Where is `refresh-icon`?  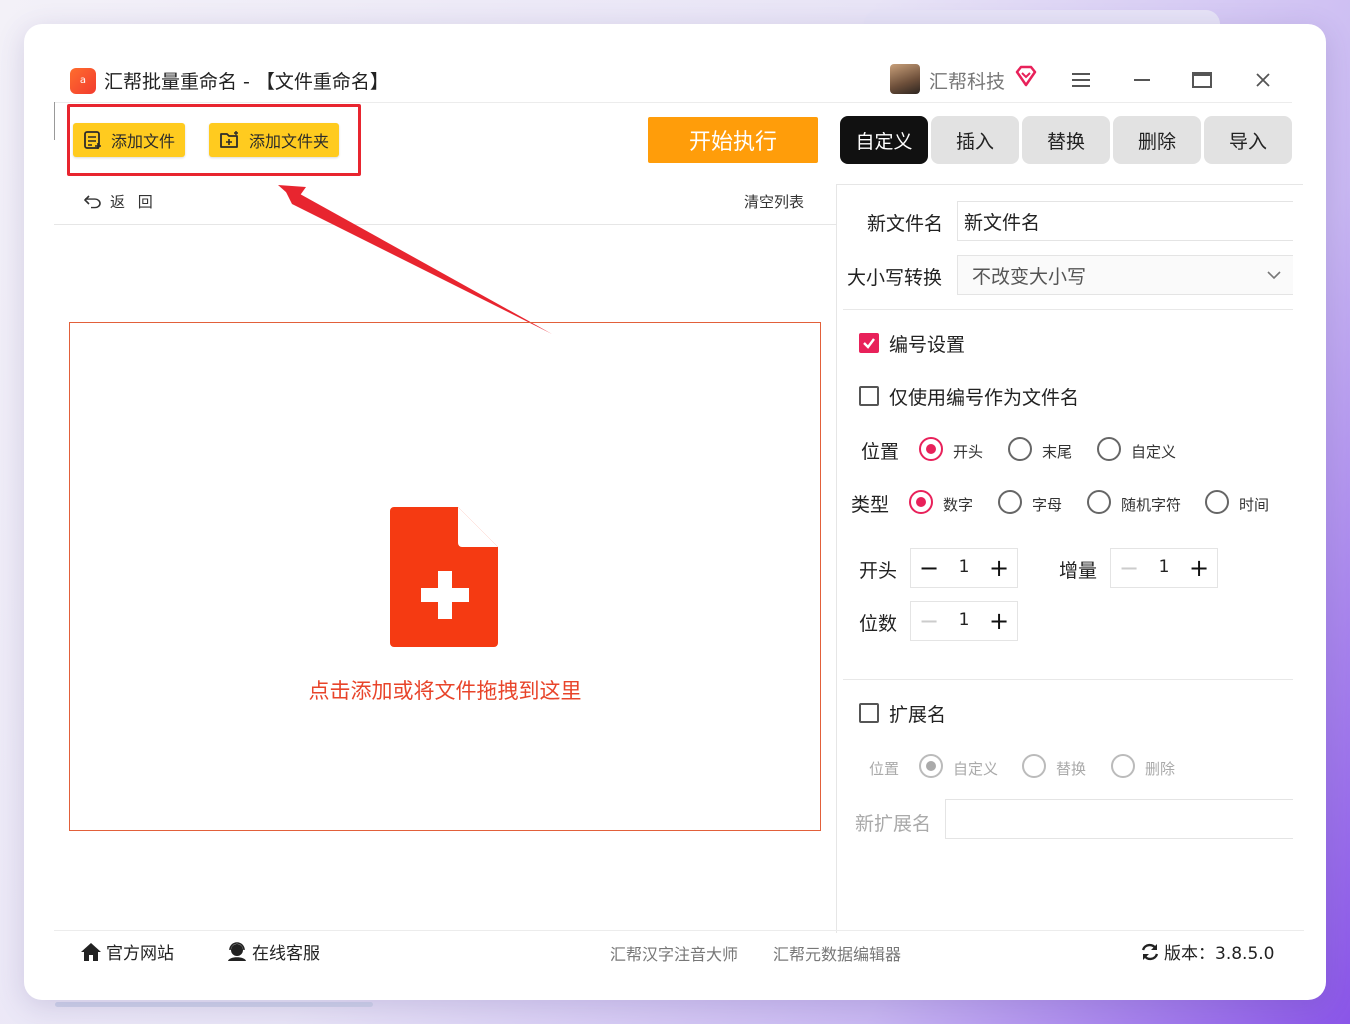 refresh-icon is located at coordinates (1150, 951).